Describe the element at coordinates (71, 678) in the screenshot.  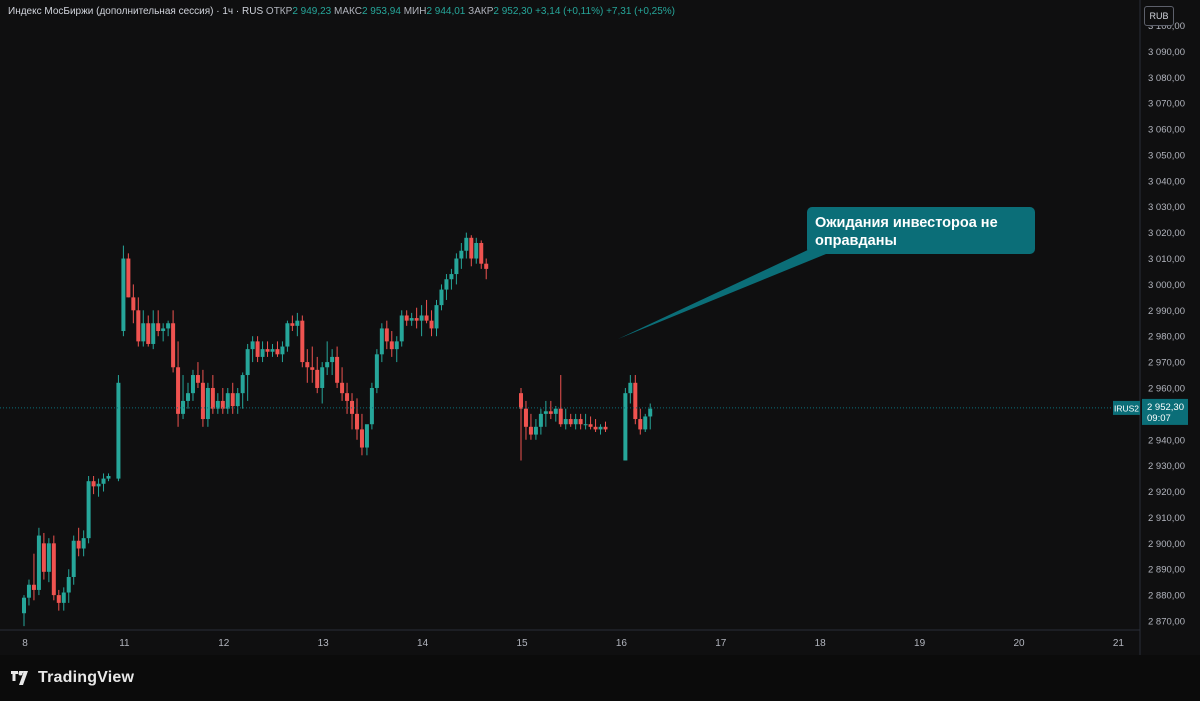
I see `tradingview-logo: TradingView` at that location.